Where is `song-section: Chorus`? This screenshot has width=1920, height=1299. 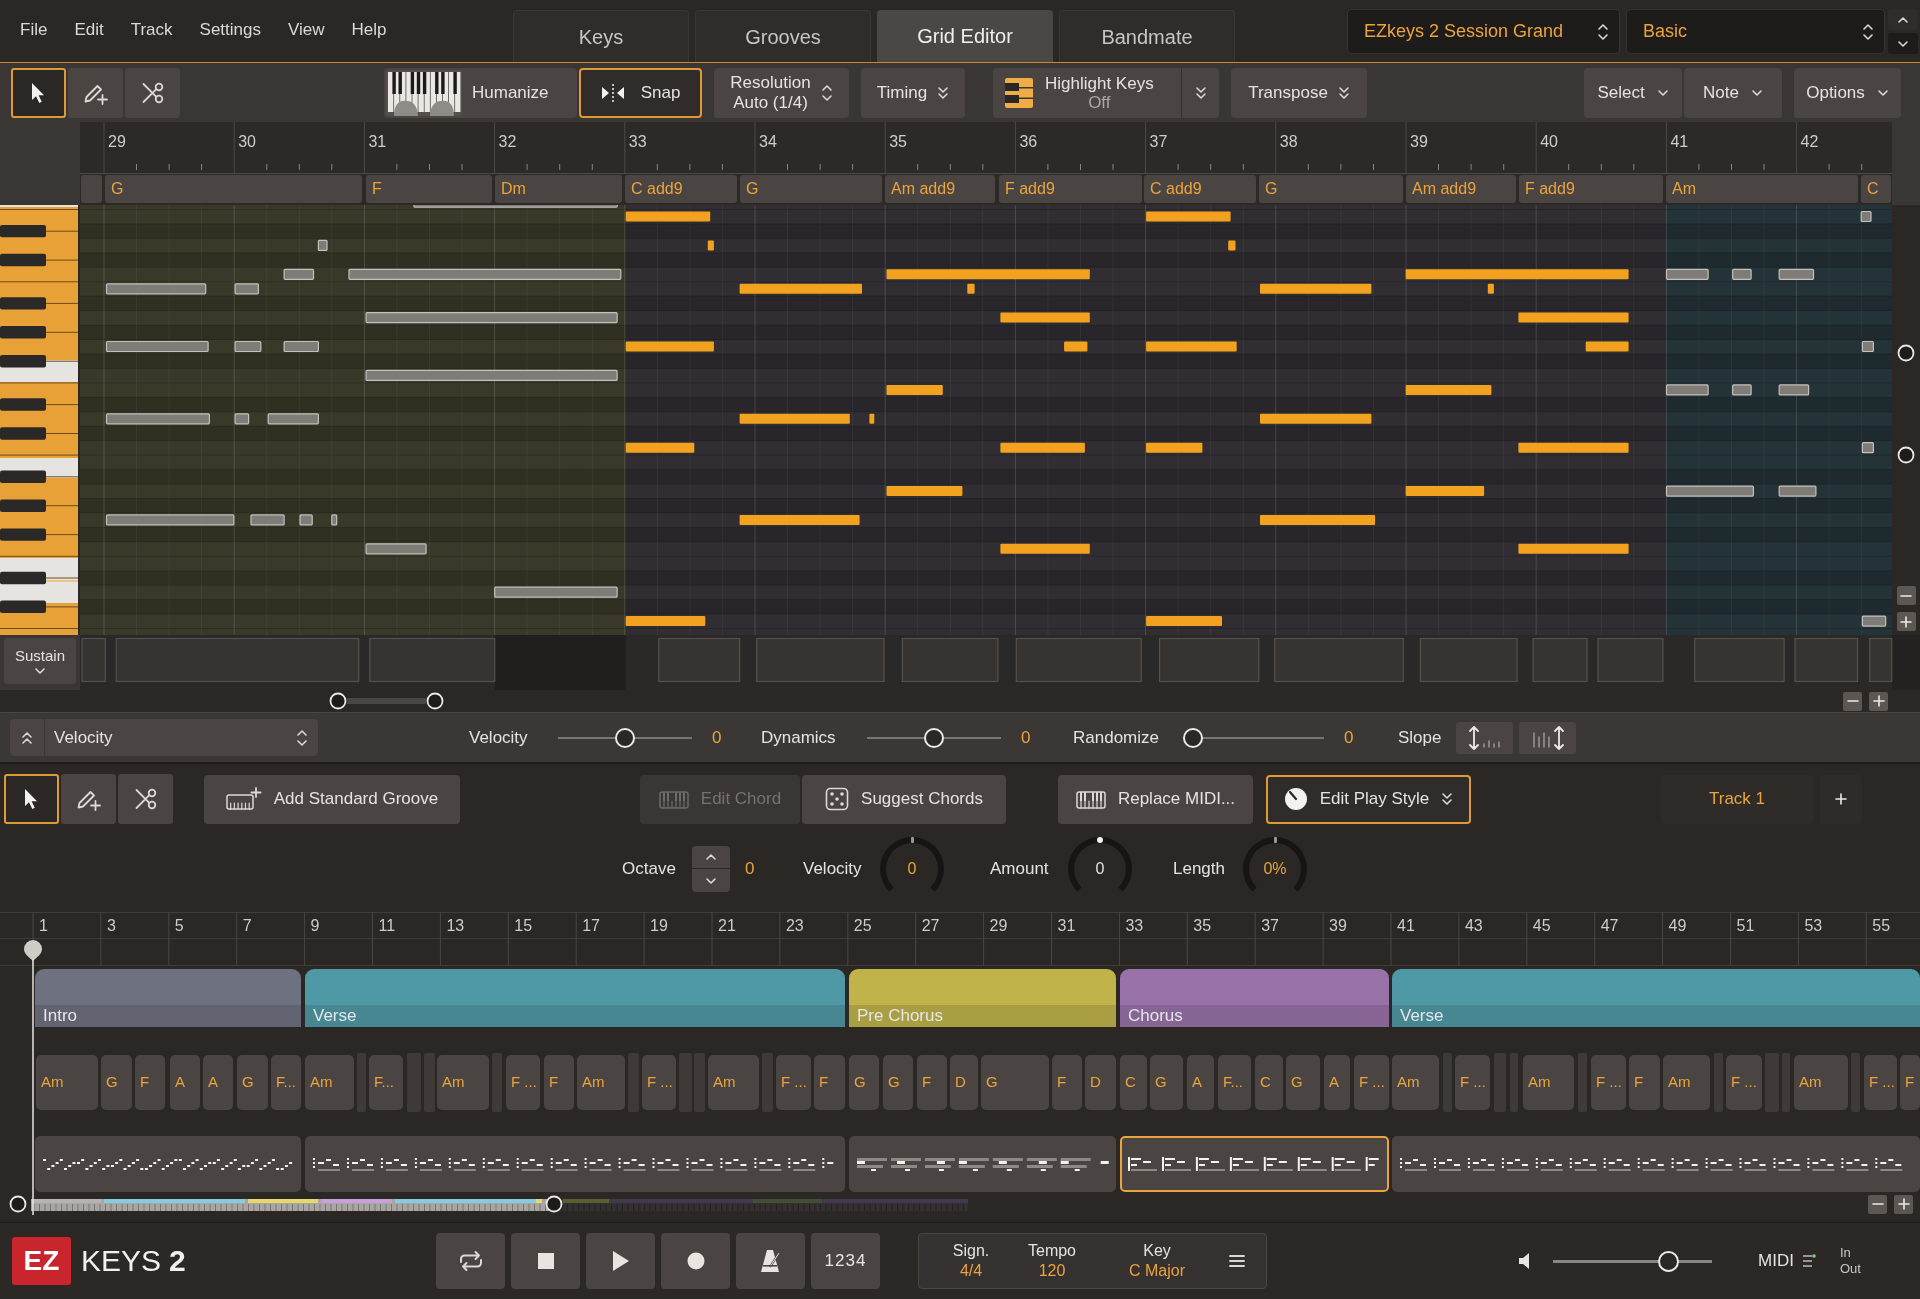
song-section: Chorus is located at coordinates (1254, 998).